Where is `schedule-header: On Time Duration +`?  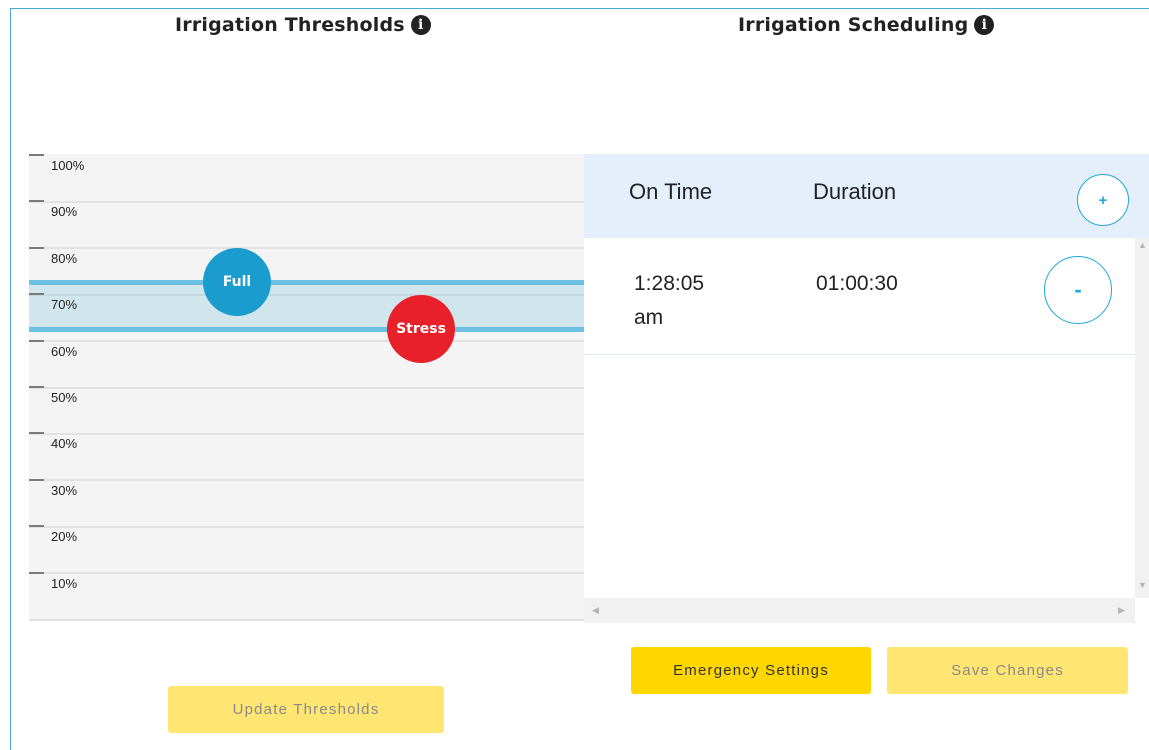
schedule-header: On Time Duration + is located at coordinates (866, 196).